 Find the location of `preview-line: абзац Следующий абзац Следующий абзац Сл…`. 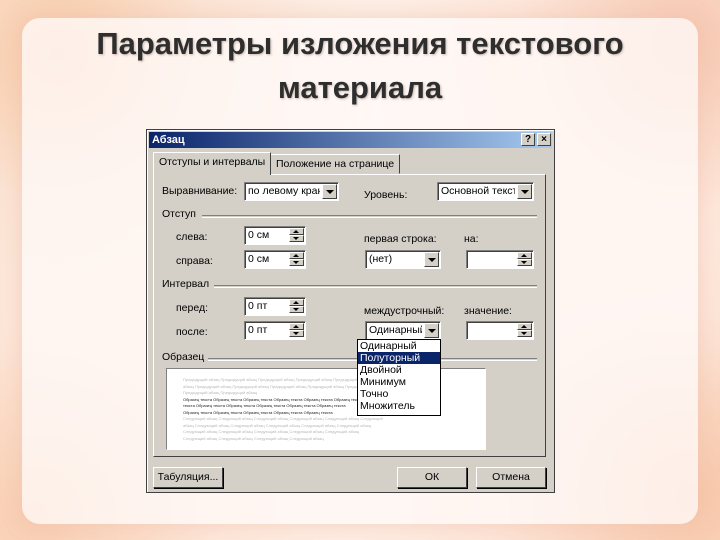

preview-line: абзац Следующий абзац Следующий абзац Сл… is located at coordinates (277, 425).